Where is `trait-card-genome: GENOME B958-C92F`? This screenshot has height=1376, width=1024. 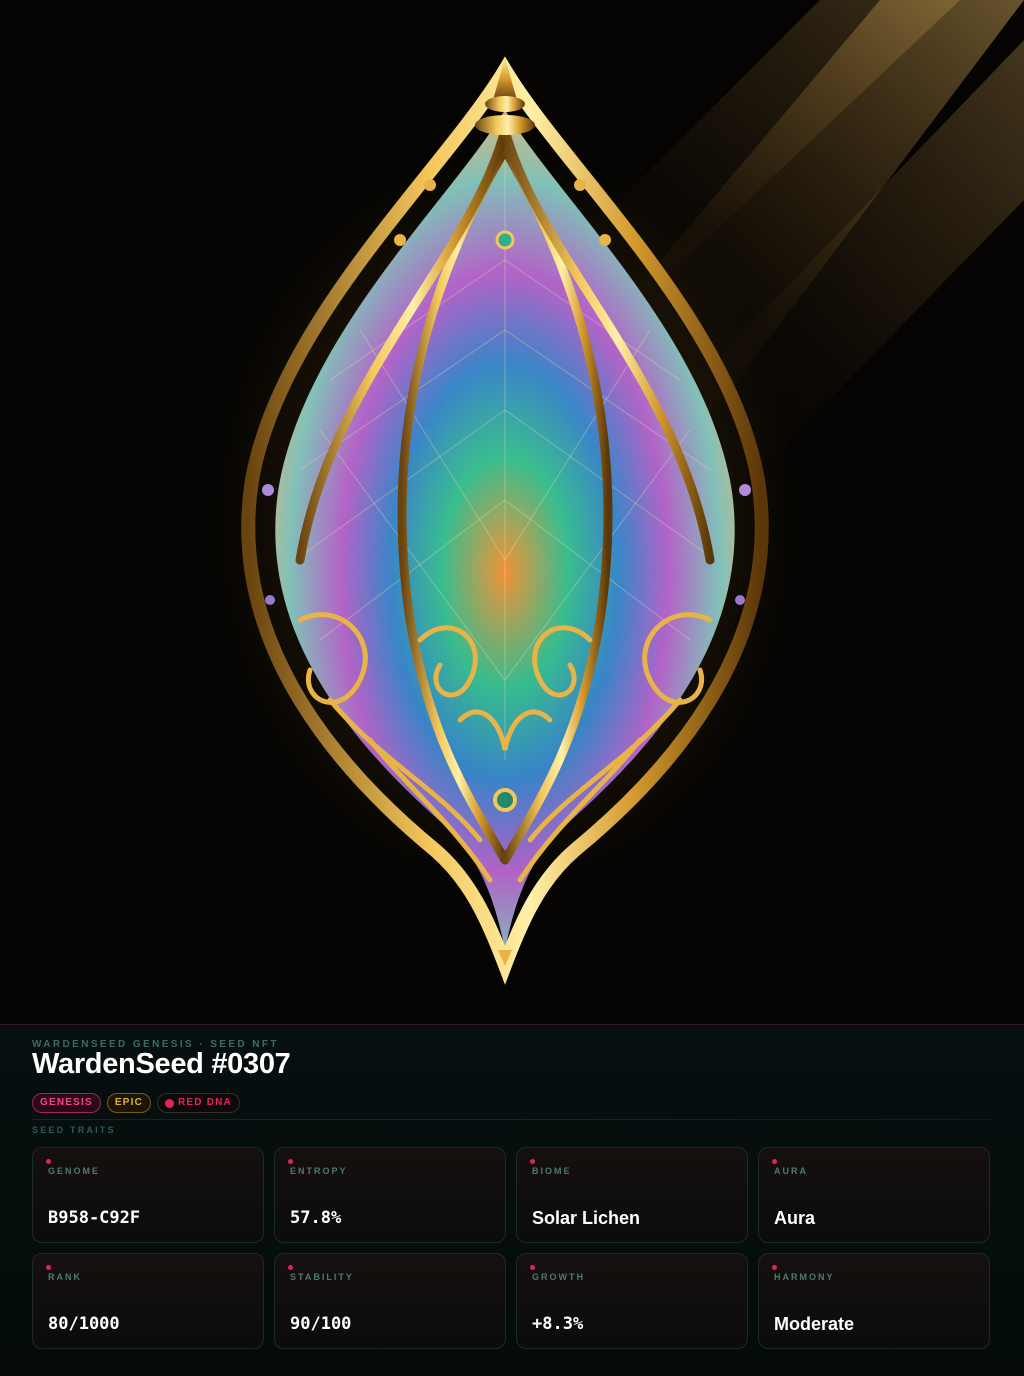 trait-card-genome: GENOME B958-C92F is located at coordinates (148, 1195).